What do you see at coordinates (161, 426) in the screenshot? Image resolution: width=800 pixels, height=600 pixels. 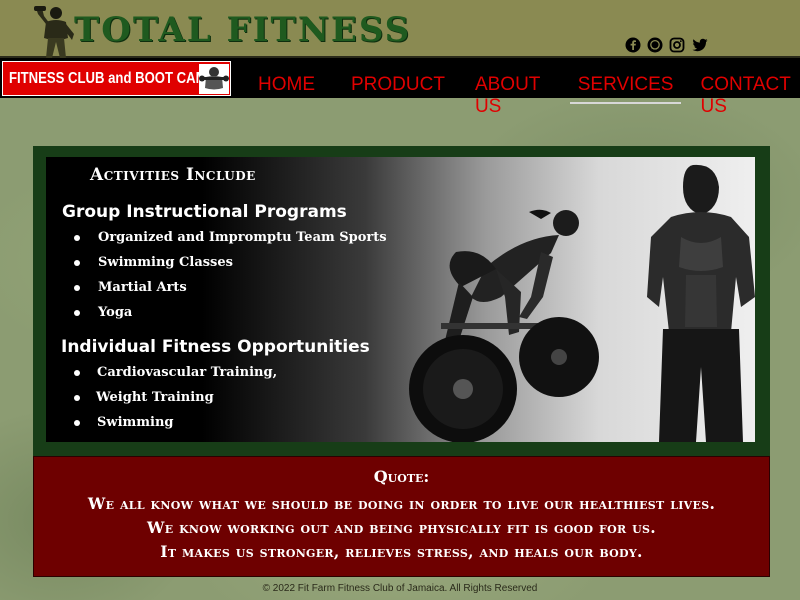 I see `list-item: Swimming` at bounding box center [161, 426].